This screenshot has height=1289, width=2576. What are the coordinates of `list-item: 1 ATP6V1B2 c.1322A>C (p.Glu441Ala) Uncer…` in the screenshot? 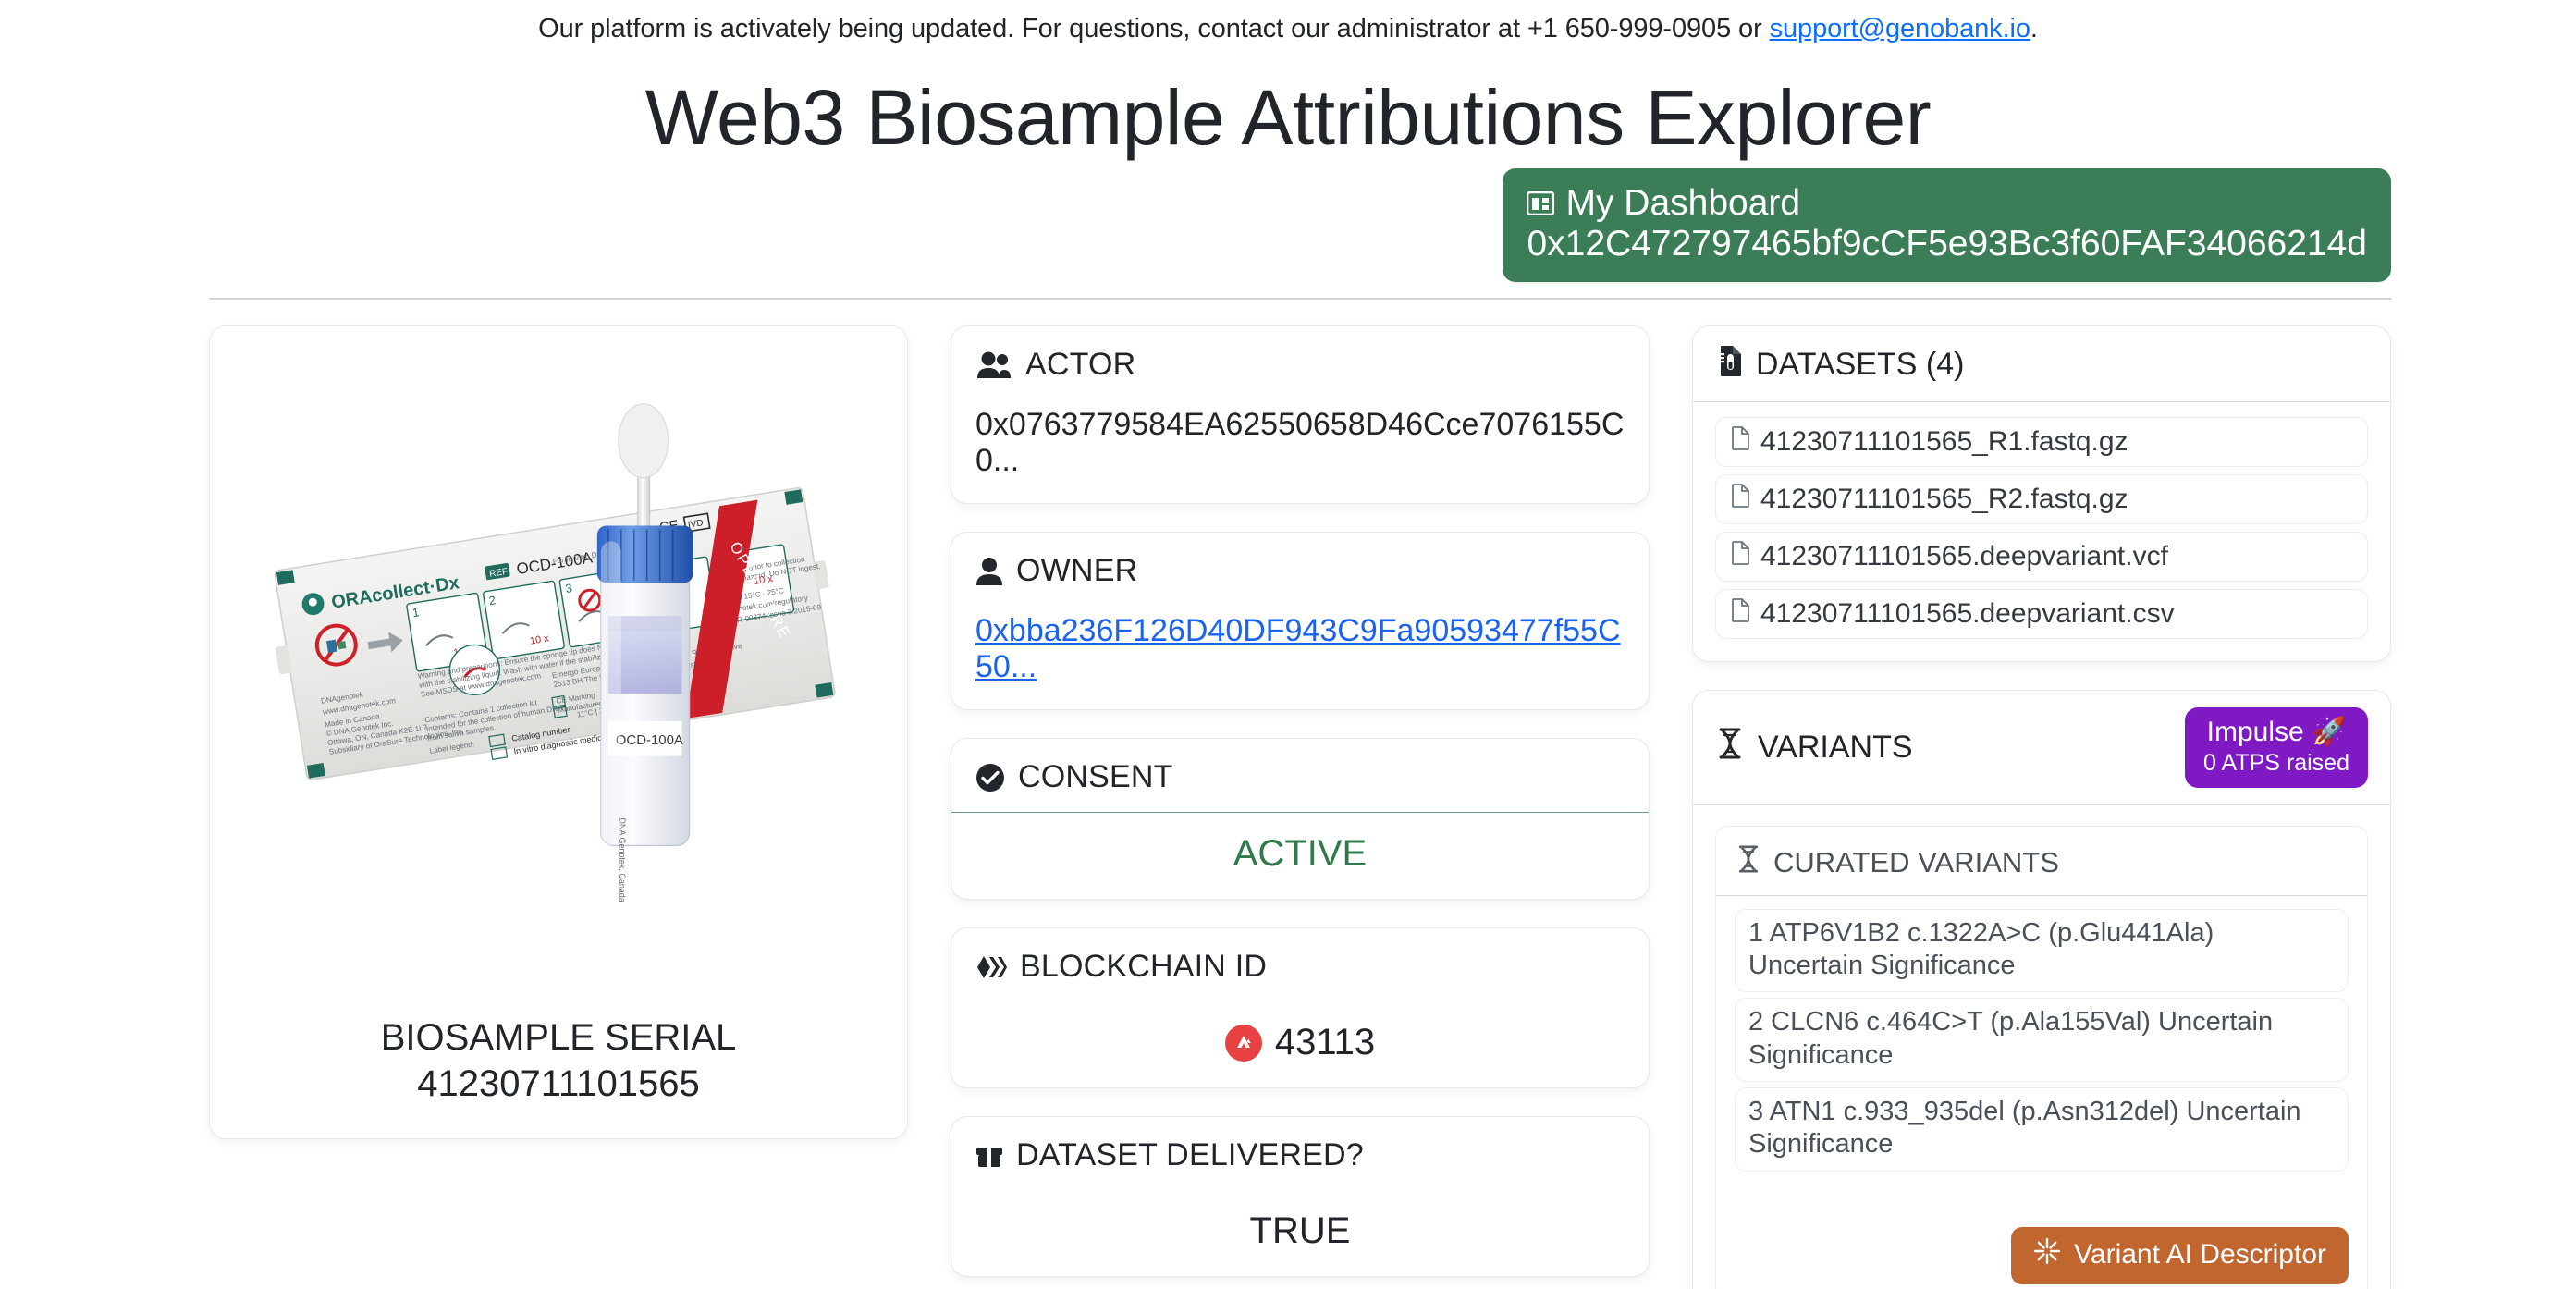 It's located at (2042, 951).